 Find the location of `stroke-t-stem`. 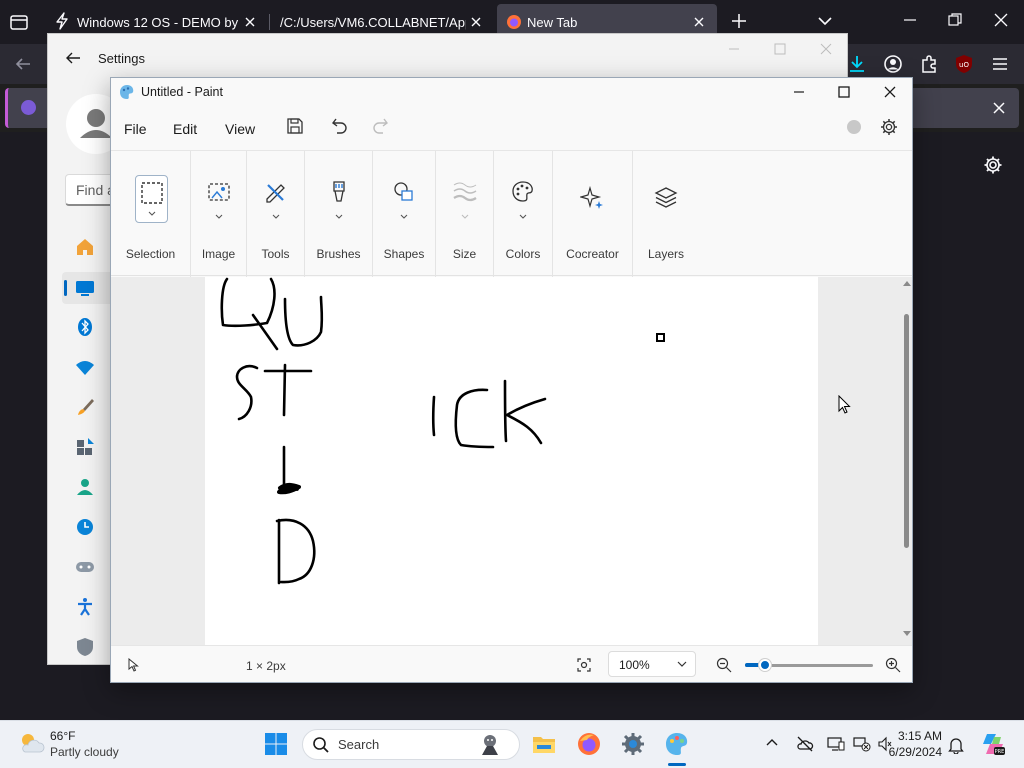

stroke-t-stem is located at coordinates (284, 390).